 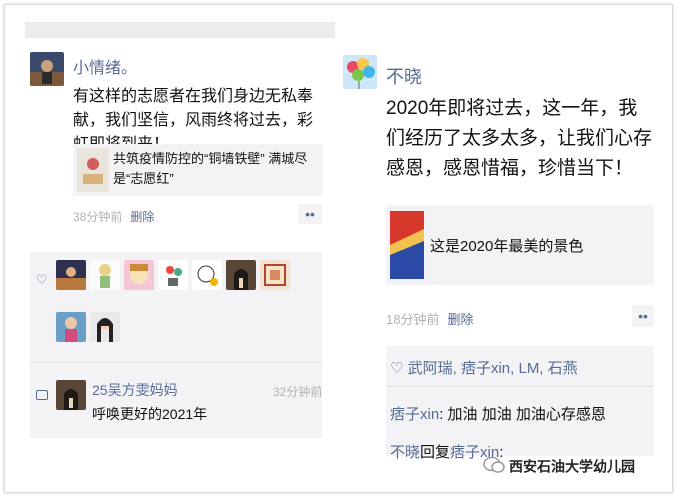 I want to click on comment-time: 32分钟前, so click(x=298, y=392).